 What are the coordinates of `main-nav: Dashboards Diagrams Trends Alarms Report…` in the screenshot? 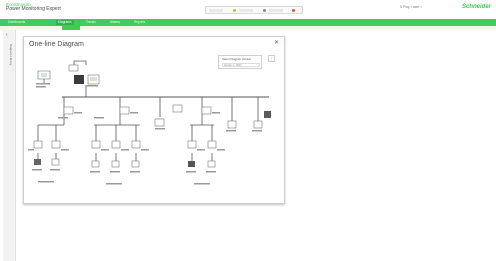 It's located at (248, 22).